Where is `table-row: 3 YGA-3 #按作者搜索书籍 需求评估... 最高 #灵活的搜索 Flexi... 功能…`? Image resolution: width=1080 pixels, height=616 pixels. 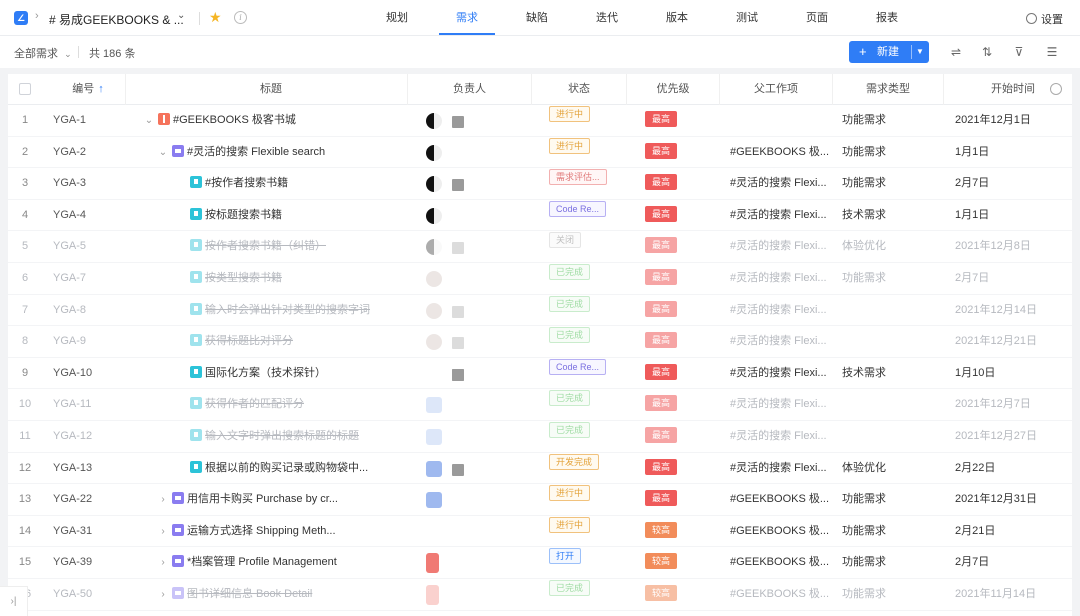
table-row: 3 YGA-3 #按作者搜索书籍 需求评估... 最高 #灵活的搜索 Flexi... 功能… is located at coordinates (540, 184).